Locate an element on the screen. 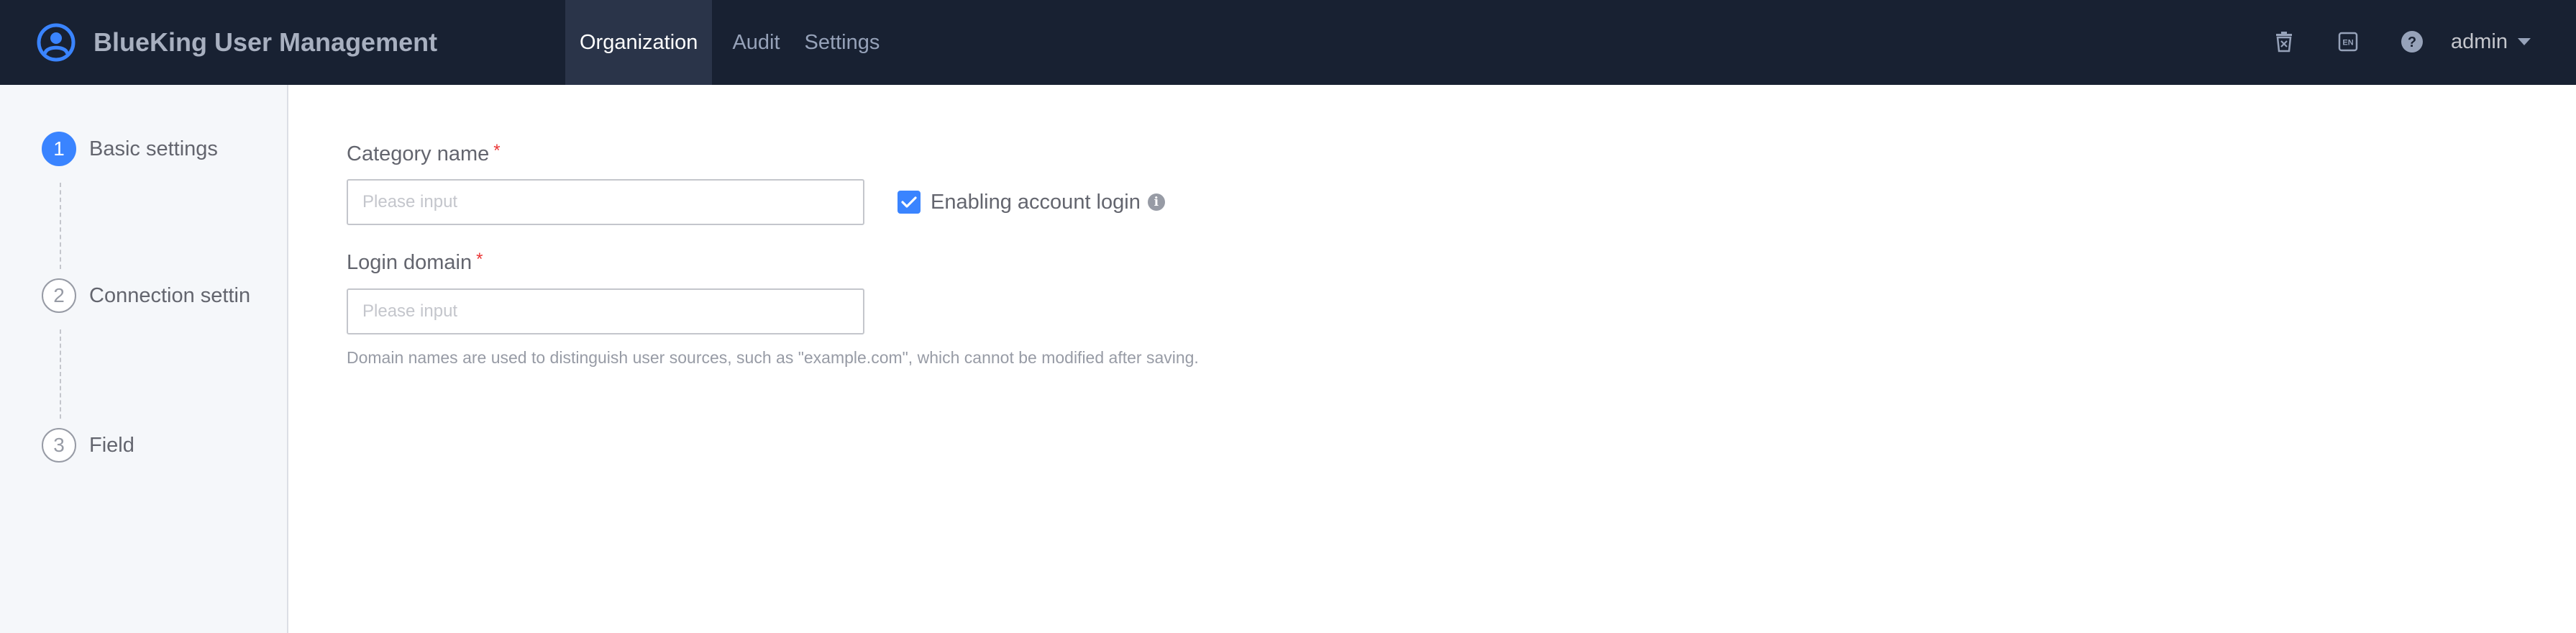 The height and width of the screenshot is (633, 2576). main-nav: Organization Audit Settings is located at coordinates (722, 43).